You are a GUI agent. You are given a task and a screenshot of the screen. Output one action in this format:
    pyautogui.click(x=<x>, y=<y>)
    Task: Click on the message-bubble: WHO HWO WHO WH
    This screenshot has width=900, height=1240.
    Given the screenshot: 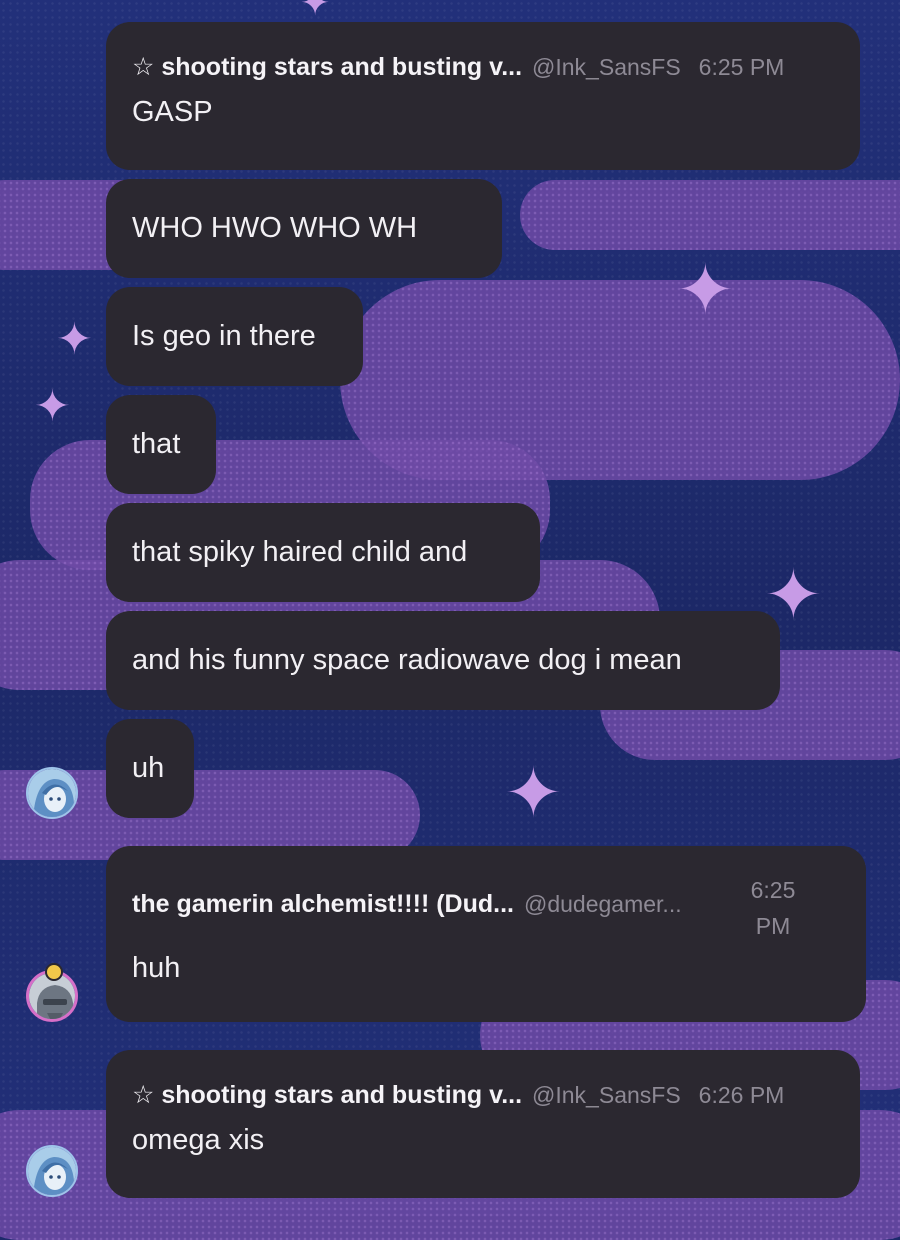 What is the action you would take?
    pyautogui.click(x=304, y=228)
    